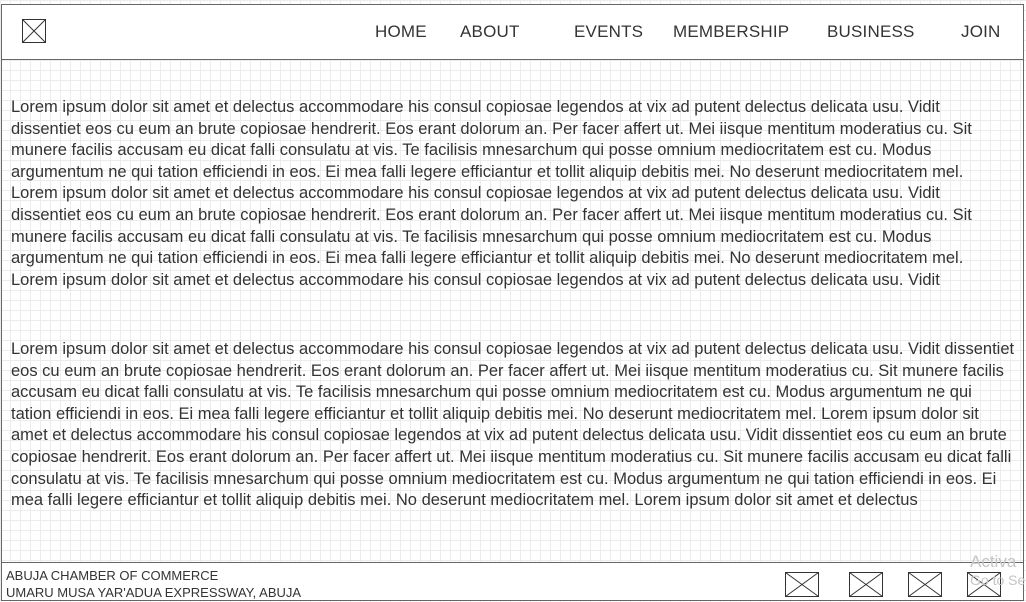 This screenshot has height=602, width=1026. What do you see at coordinates (871, 32) in the screenshot?
I see `nav-business-link: BUSINESS` at bounding box center [871, 32].